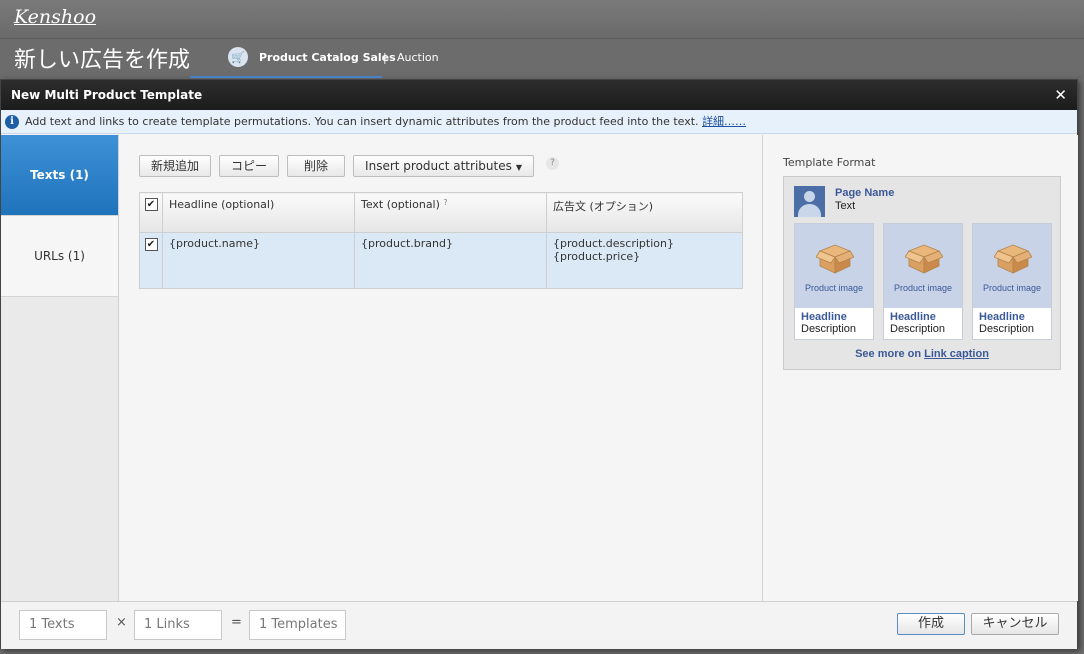 This screenshot has height=654, width=1084. Describe the element at coordinates (865, 193) in the screenshot. I see `preview-page-name: Page Name` at that location.